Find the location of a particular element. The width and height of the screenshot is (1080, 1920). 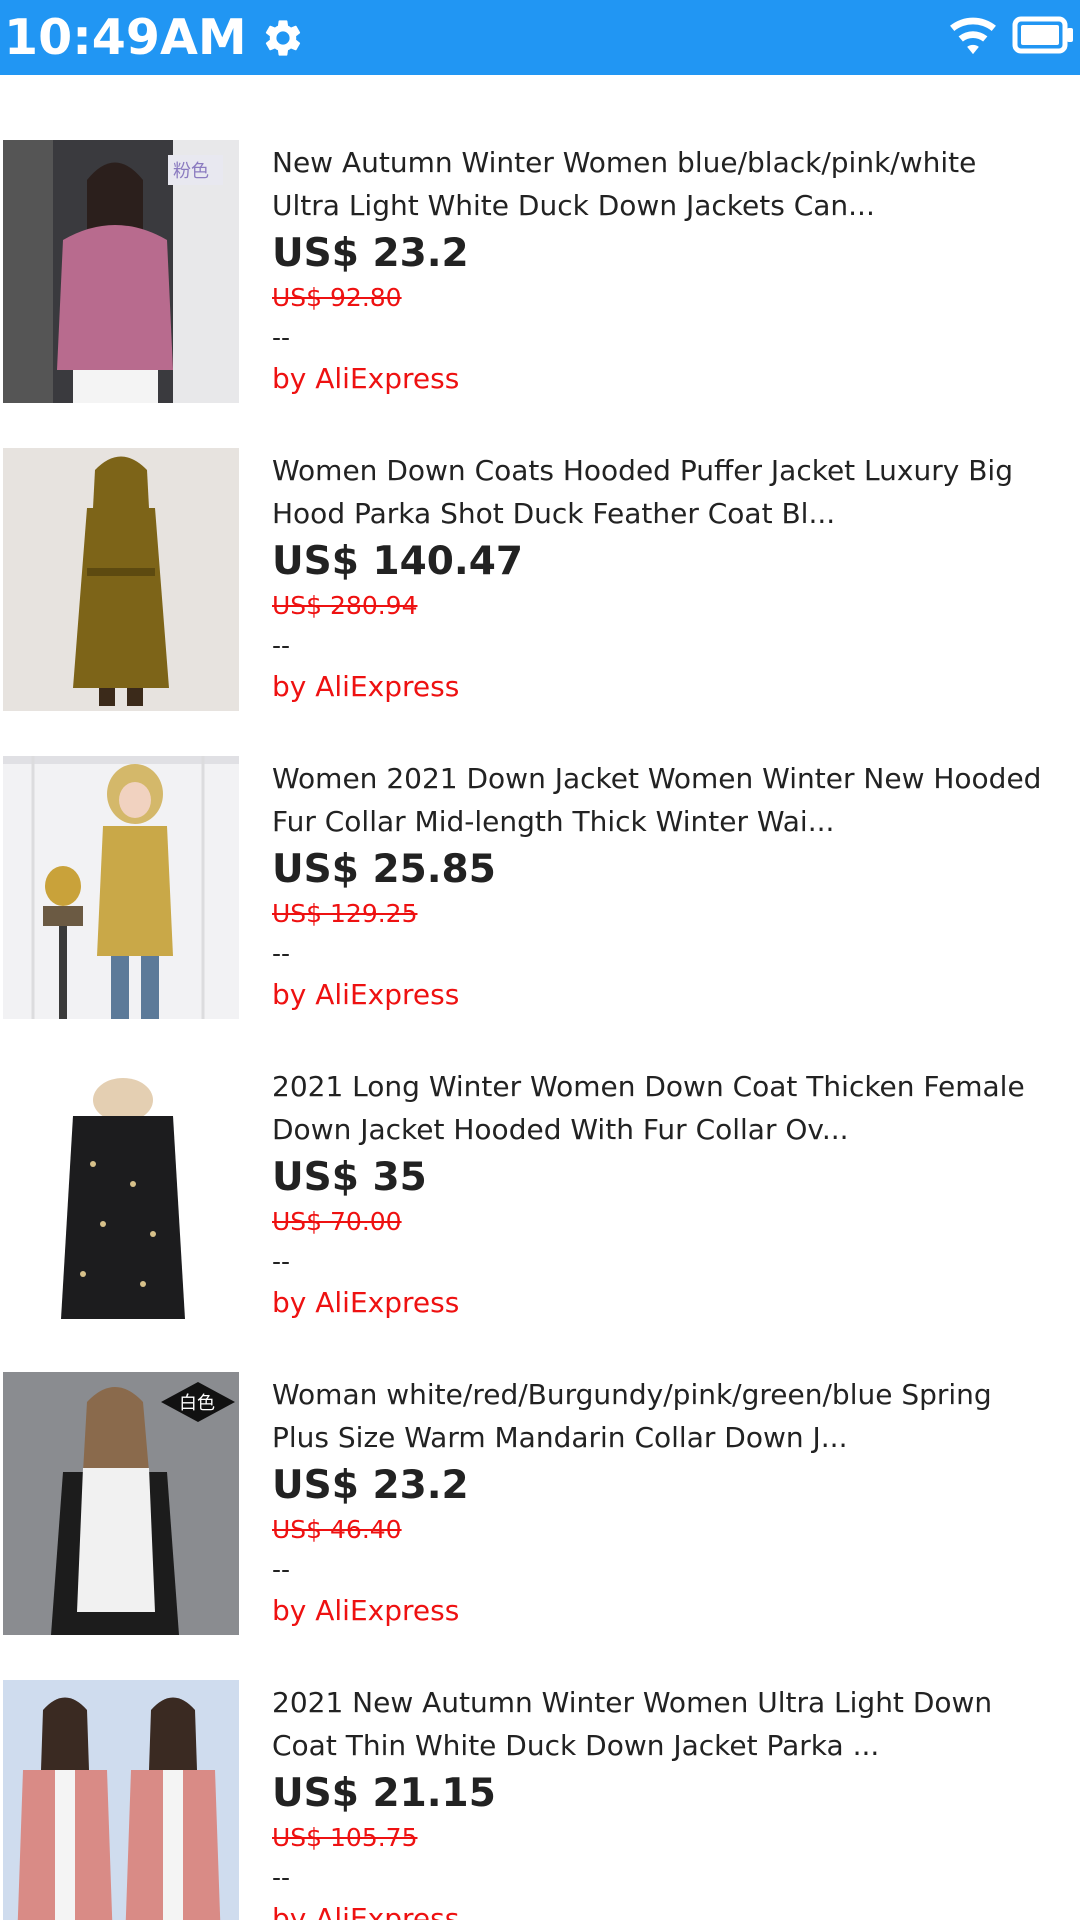

battery-icon is located at coordinates (1043, 37).